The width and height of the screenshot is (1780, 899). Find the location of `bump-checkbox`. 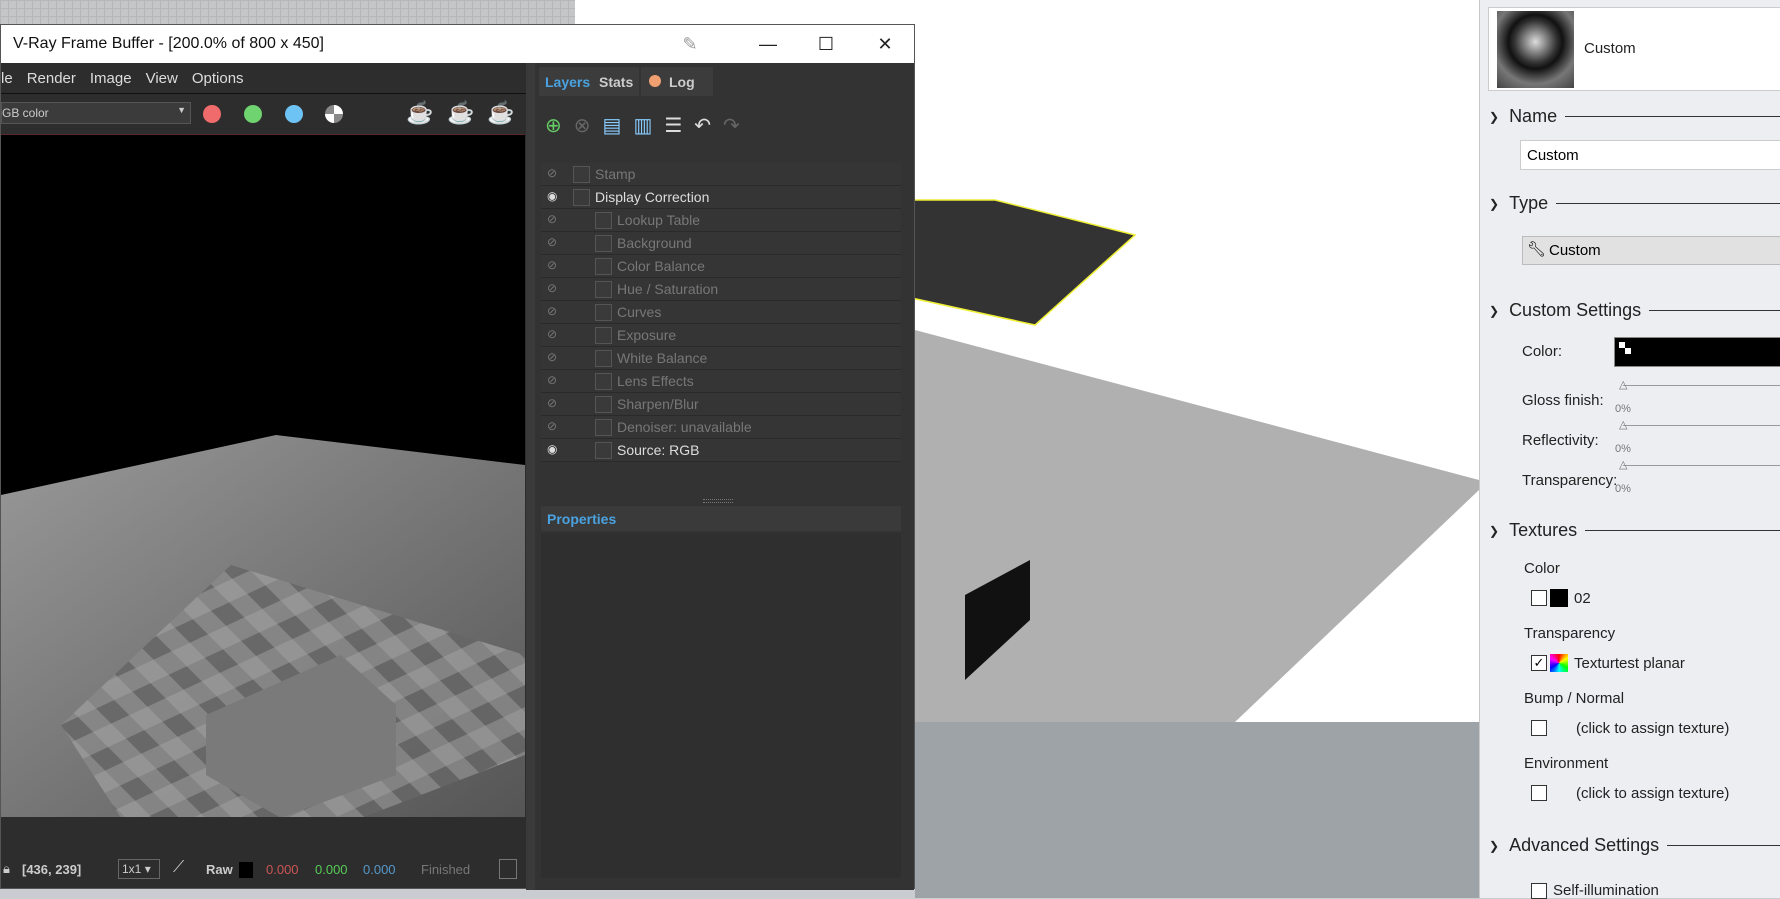

bump-checkbox is located at coordinates (1539, 728).